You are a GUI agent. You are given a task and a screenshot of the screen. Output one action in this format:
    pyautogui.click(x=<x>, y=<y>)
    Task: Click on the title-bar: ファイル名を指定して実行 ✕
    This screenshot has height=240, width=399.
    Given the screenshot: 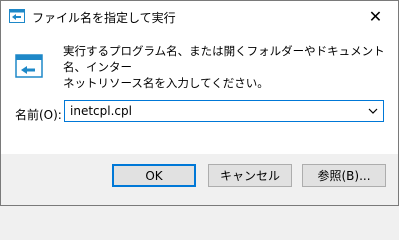 What is the action you would take?
    pyautogui.click(x=199, y=16)
    